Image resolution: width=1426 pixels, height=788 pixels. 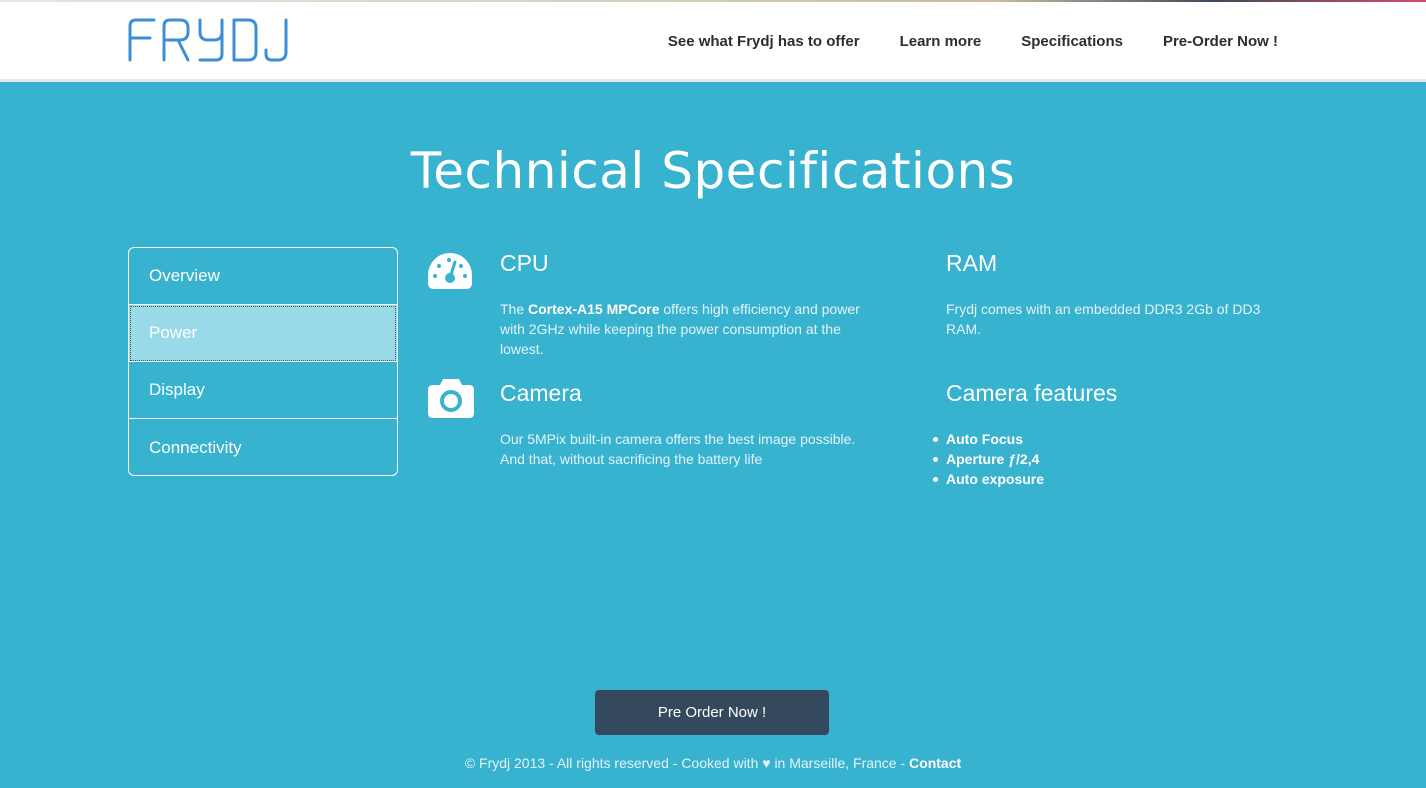 I want to click on logo-wordmark-icon, so click(x=208, y=40).